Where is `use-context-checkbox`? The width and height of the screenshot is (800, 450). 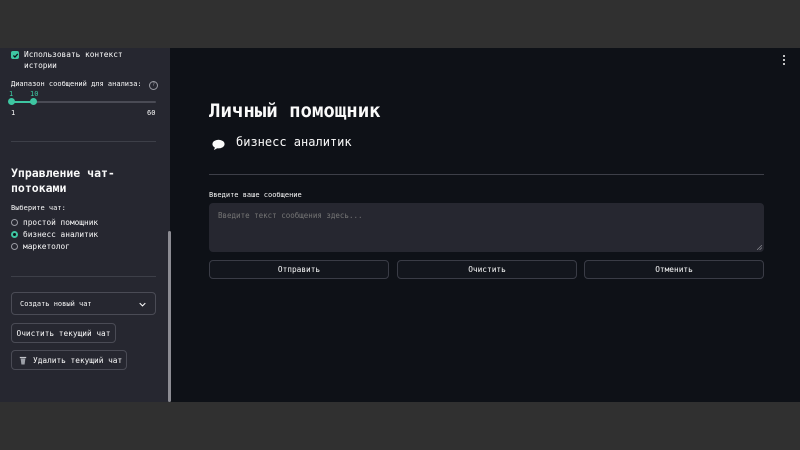
use-context-checkbox is located at coordinates (15, 55).